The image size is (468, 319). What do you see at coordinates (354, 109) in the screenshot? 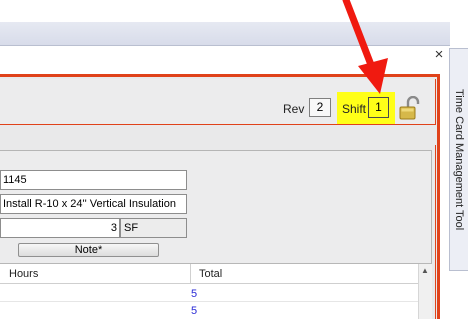
I see `shift-label: Shift` at bounding box center [354, 109].